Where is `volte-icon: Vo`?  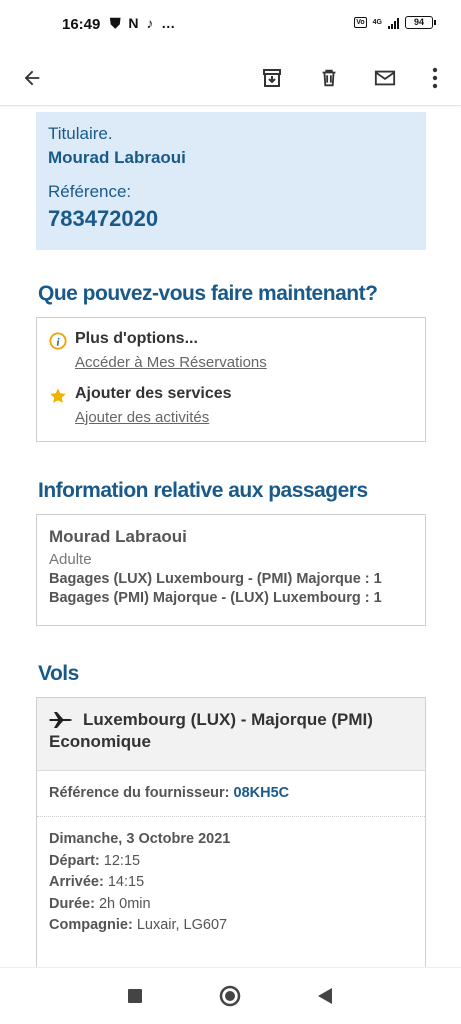
volte-icon: Vo is located at coordinates (360, 22).